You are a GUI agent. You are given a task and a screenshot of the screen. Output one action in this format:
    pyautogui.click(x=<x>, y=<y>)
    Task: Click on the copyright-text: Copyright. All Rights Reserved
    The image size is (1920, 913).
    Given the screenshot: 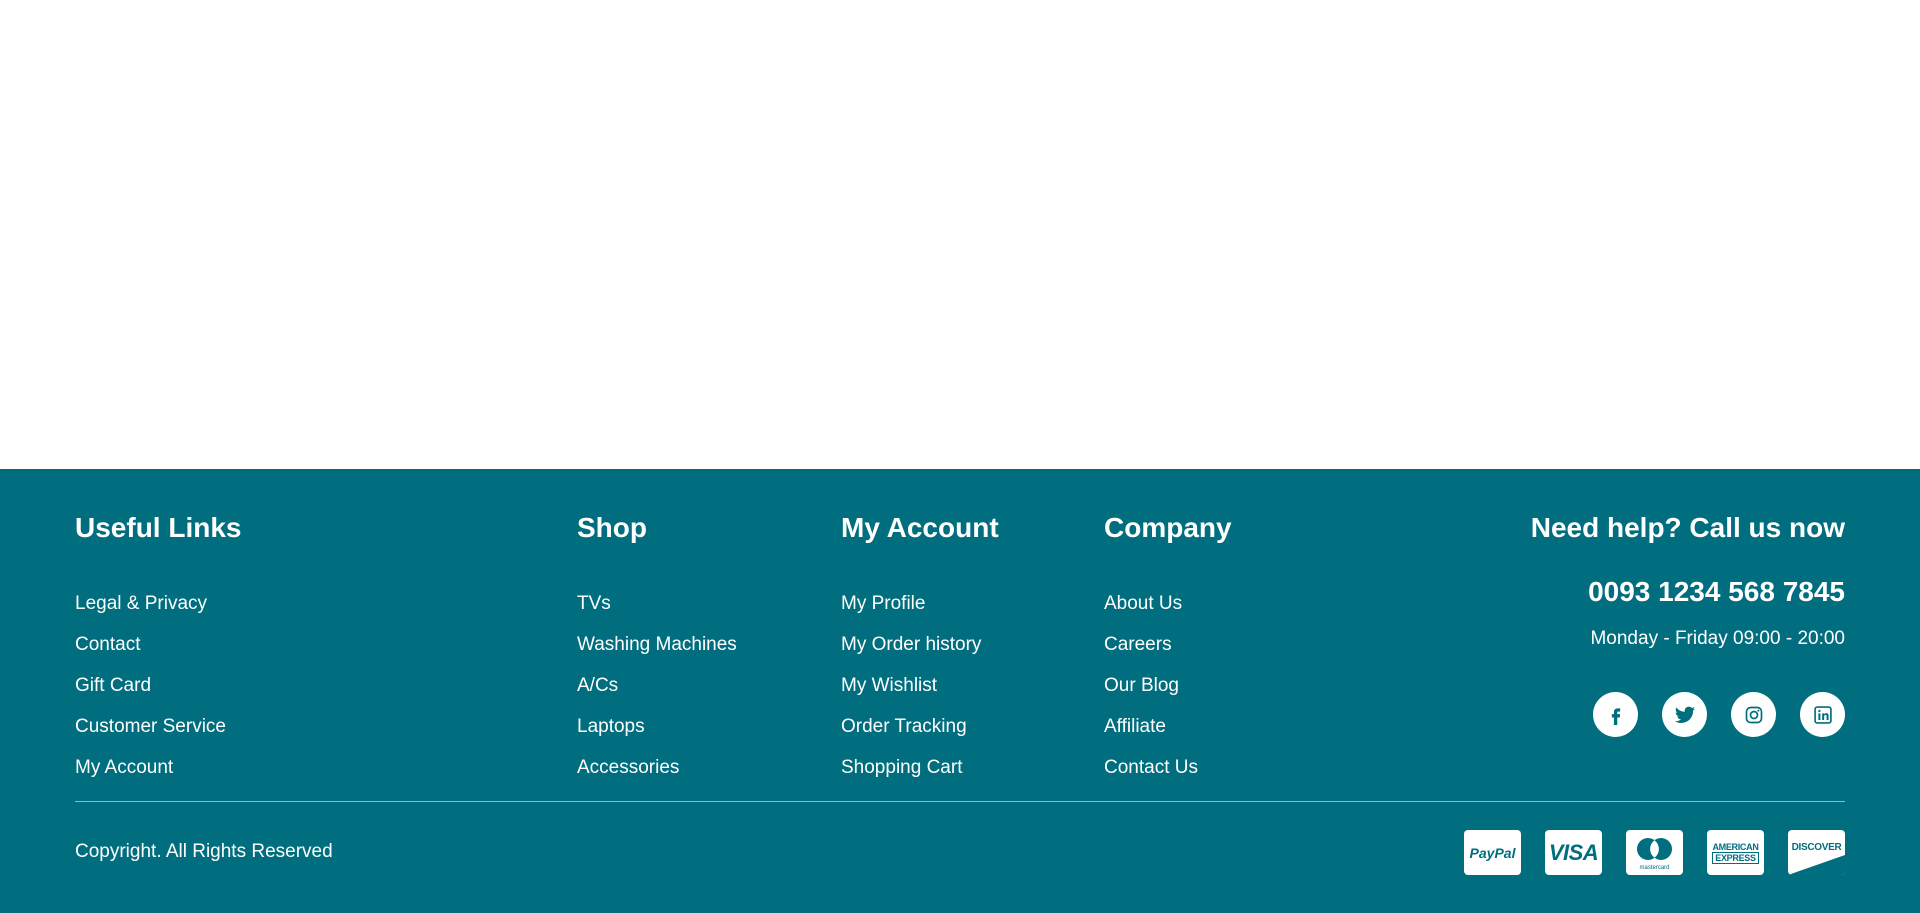 What is the action you would take?
    pyautogui.click(x=204, y=851)
    